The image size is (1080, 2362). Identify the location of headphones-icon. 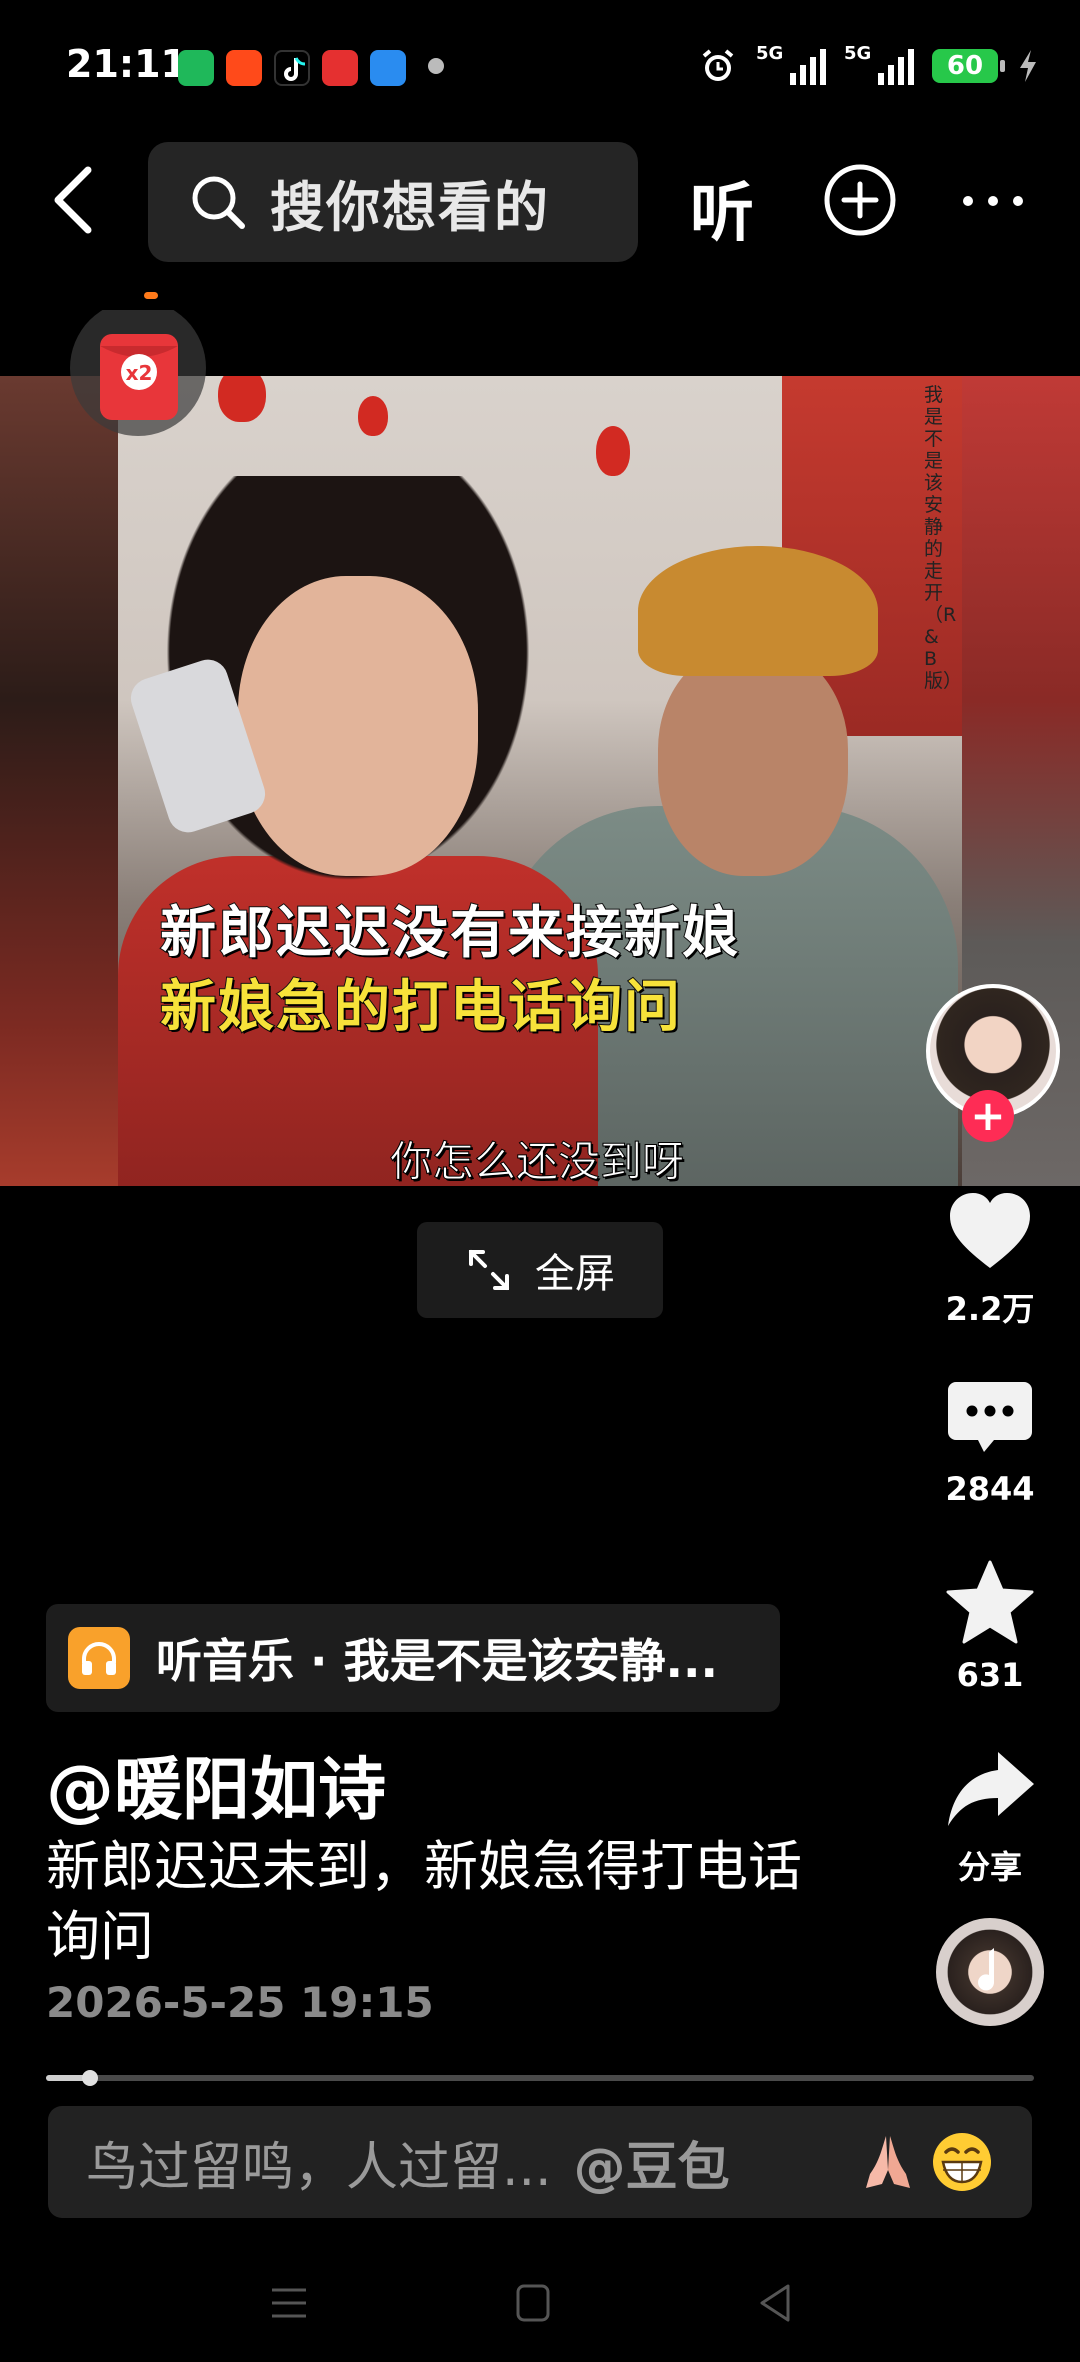
(99, 1658).